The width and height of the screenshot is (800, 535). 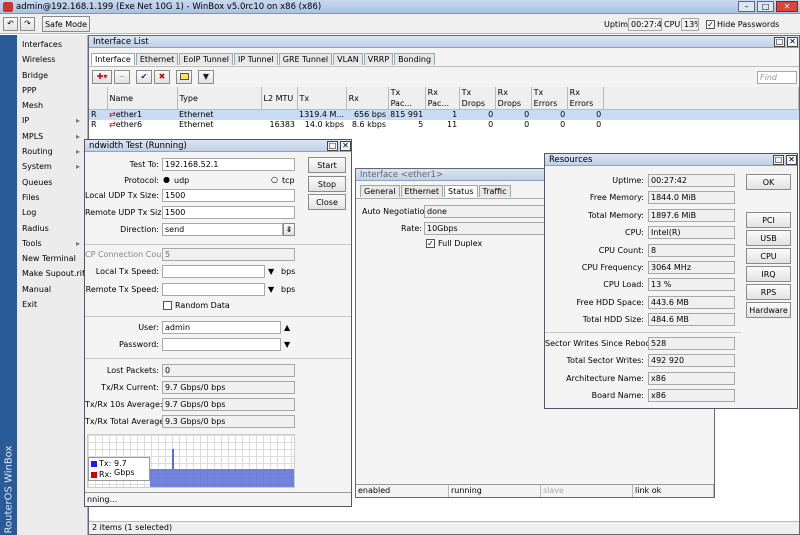 I want to click on tab-gre-tunnel: GRE Tunnel, so click(x=305, y=59).